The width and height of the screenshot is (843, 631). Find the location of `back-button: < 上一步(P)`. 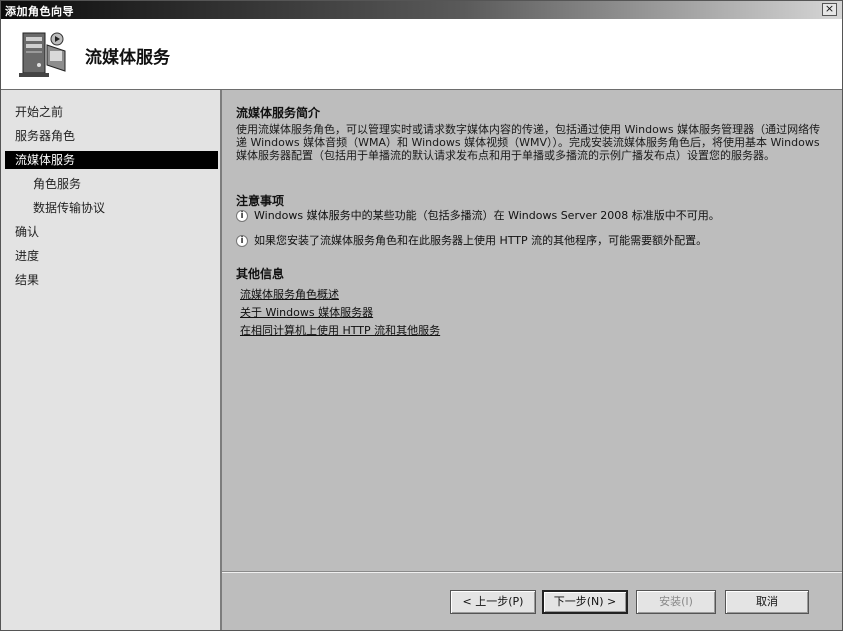

back-button: < 上一步(P) is located at coordinates (493, 602).